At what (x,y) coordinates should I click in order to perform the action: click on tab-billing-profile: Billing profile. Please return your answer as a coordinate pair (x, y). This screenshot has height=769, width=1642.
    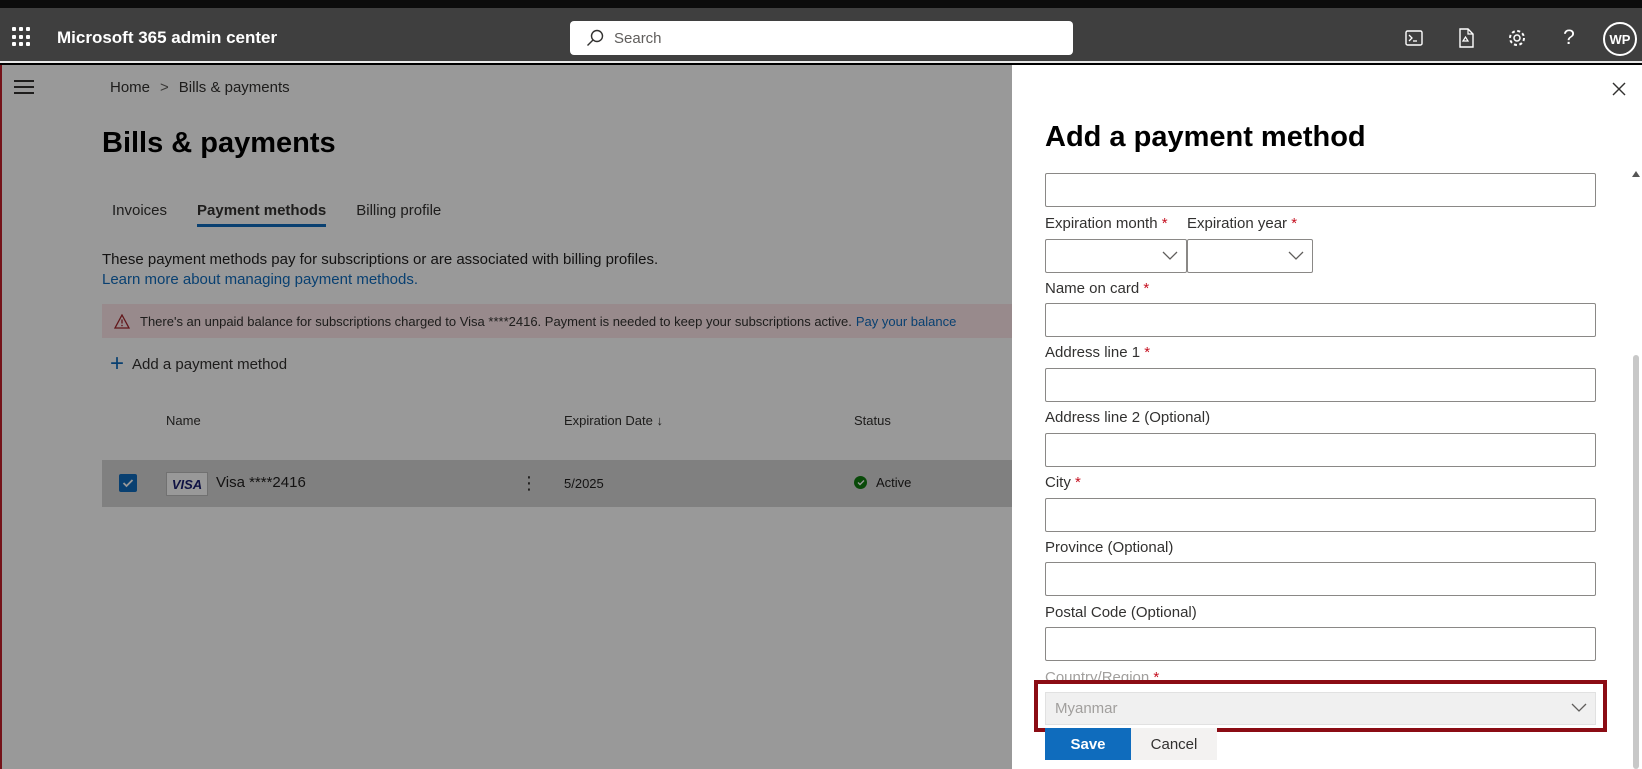
    Looking at the image, I should click on (398, 214).